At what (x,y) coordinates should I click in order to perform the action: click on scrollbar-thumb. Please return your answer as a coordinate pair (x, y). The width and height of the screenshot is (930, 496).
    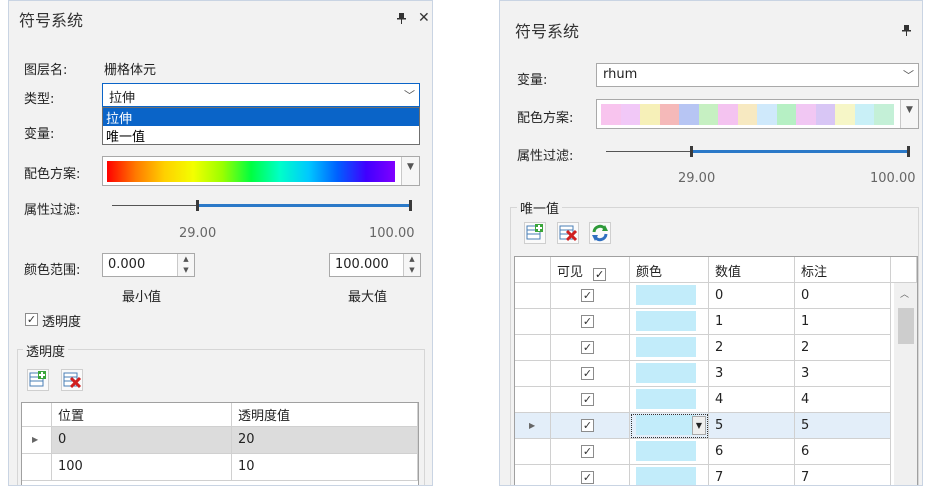
    Looking at the image, I should click on (906, 326).